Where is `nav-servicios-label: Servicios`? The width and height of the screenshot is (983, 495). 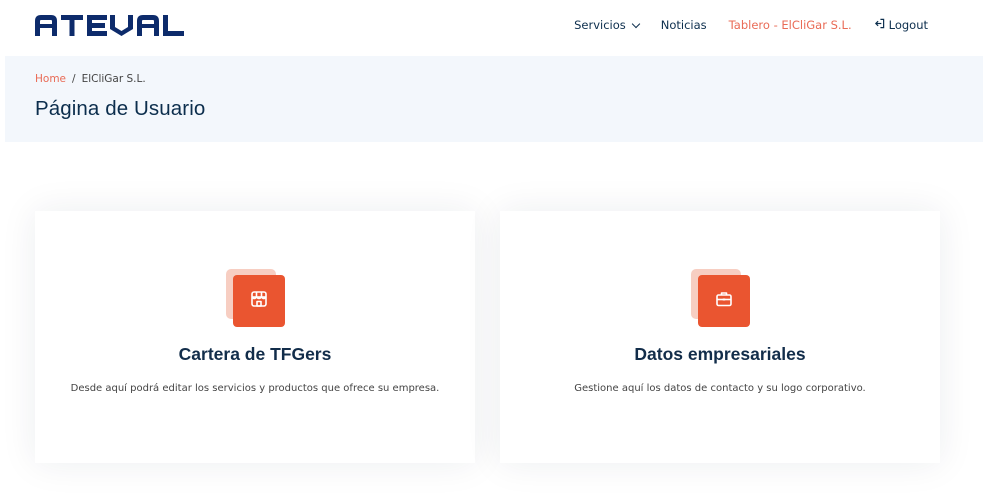
nav-servicios-label: Servicios is located at coordinates (600, 25).